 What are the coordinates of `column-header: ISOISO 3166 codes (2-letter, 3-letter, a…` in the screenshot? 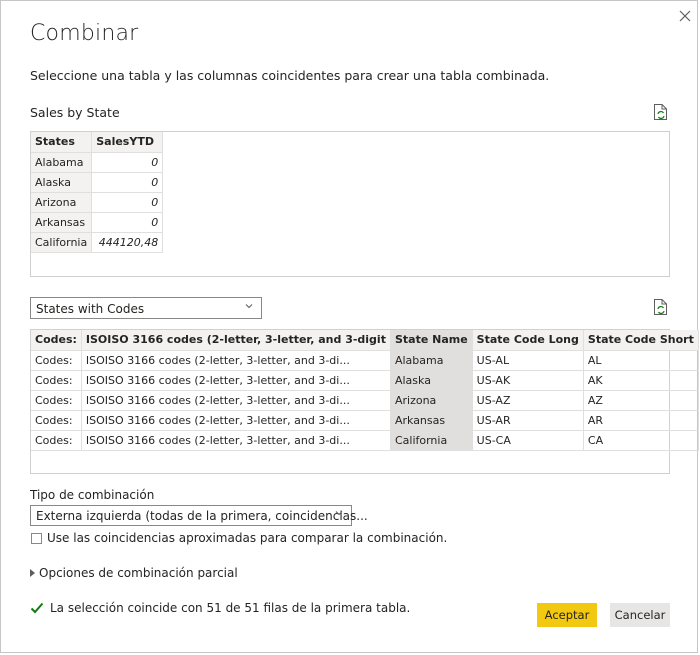 It's located at (236, 340).